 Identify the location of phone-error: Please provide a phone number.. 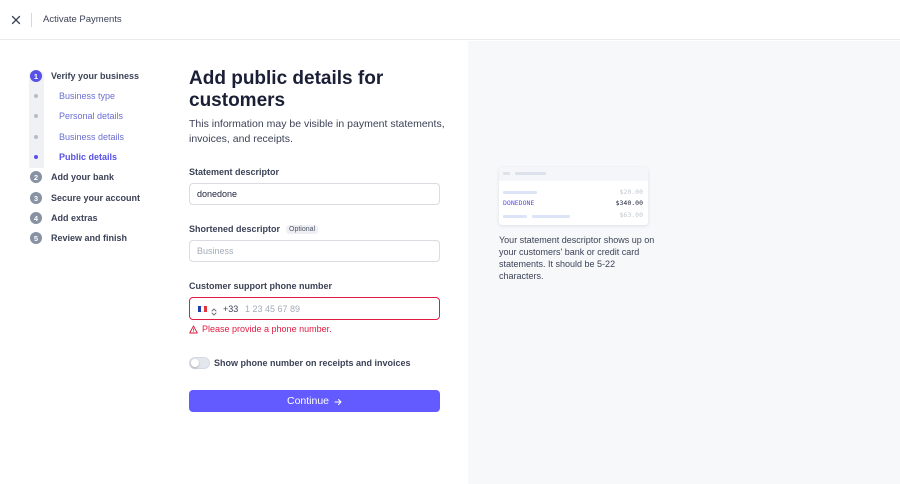
(260, 329).